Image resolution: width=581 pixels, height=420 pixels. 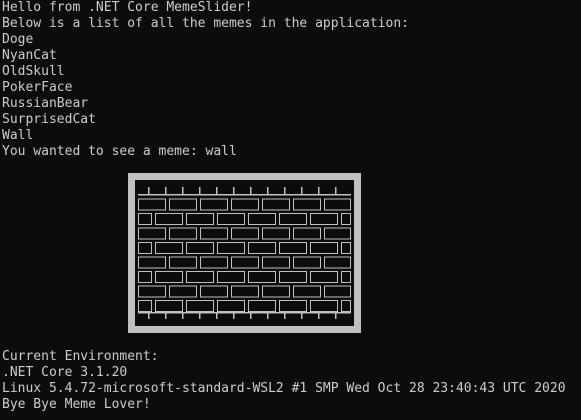 What do you see at coordinates (33, 71) in the screenshot?
I see `meme-list-item: OldSkull` at bounding box center [33, 71].